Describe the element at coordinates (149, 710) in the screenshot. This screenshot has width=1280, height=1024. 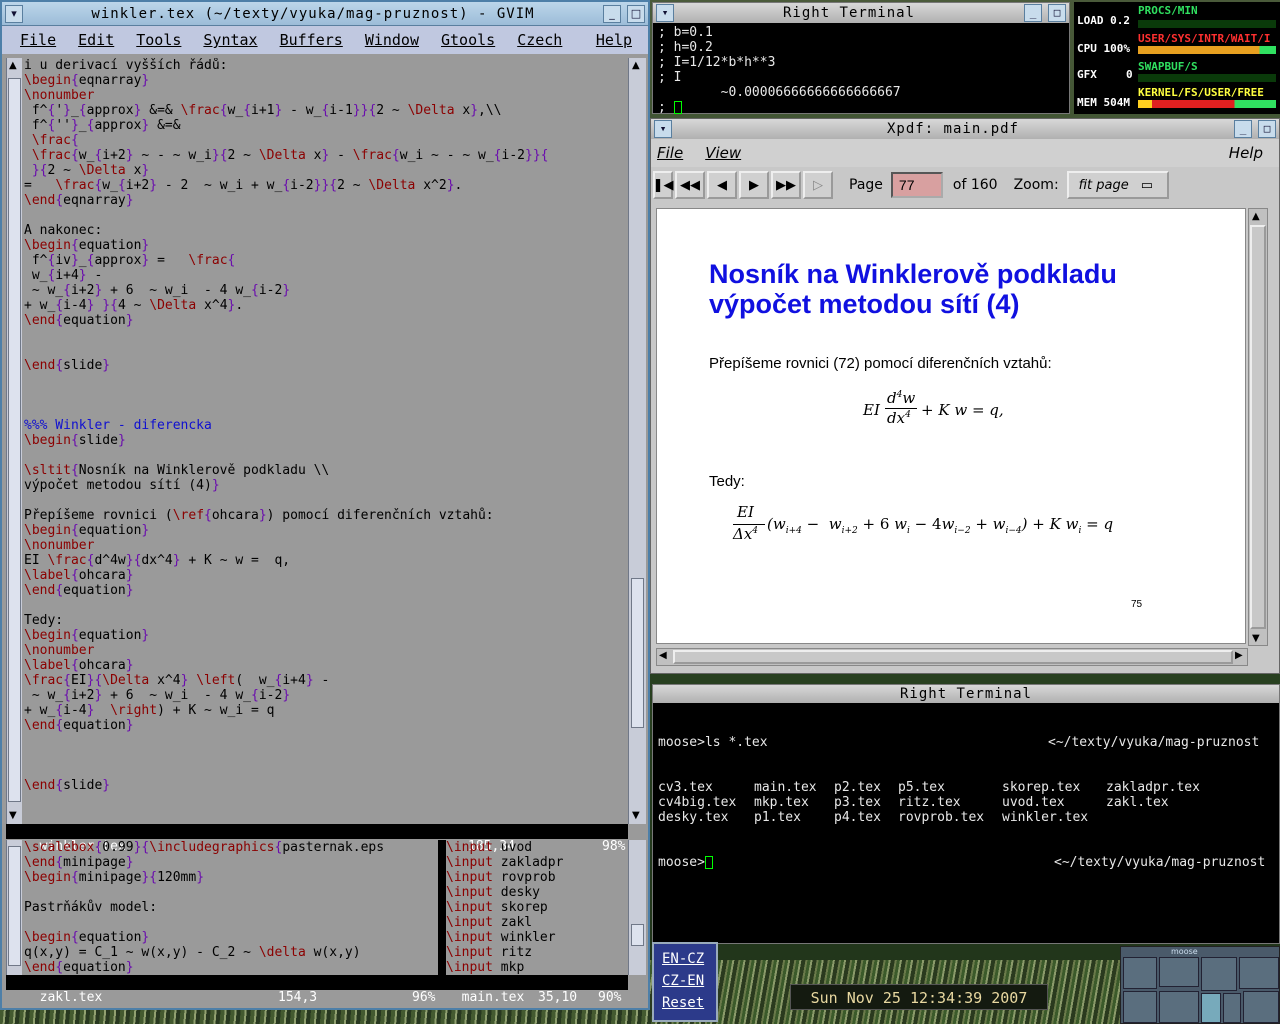
I see `code-line: + w_{i-4} \right) + K ~ w_i = q` at that location.